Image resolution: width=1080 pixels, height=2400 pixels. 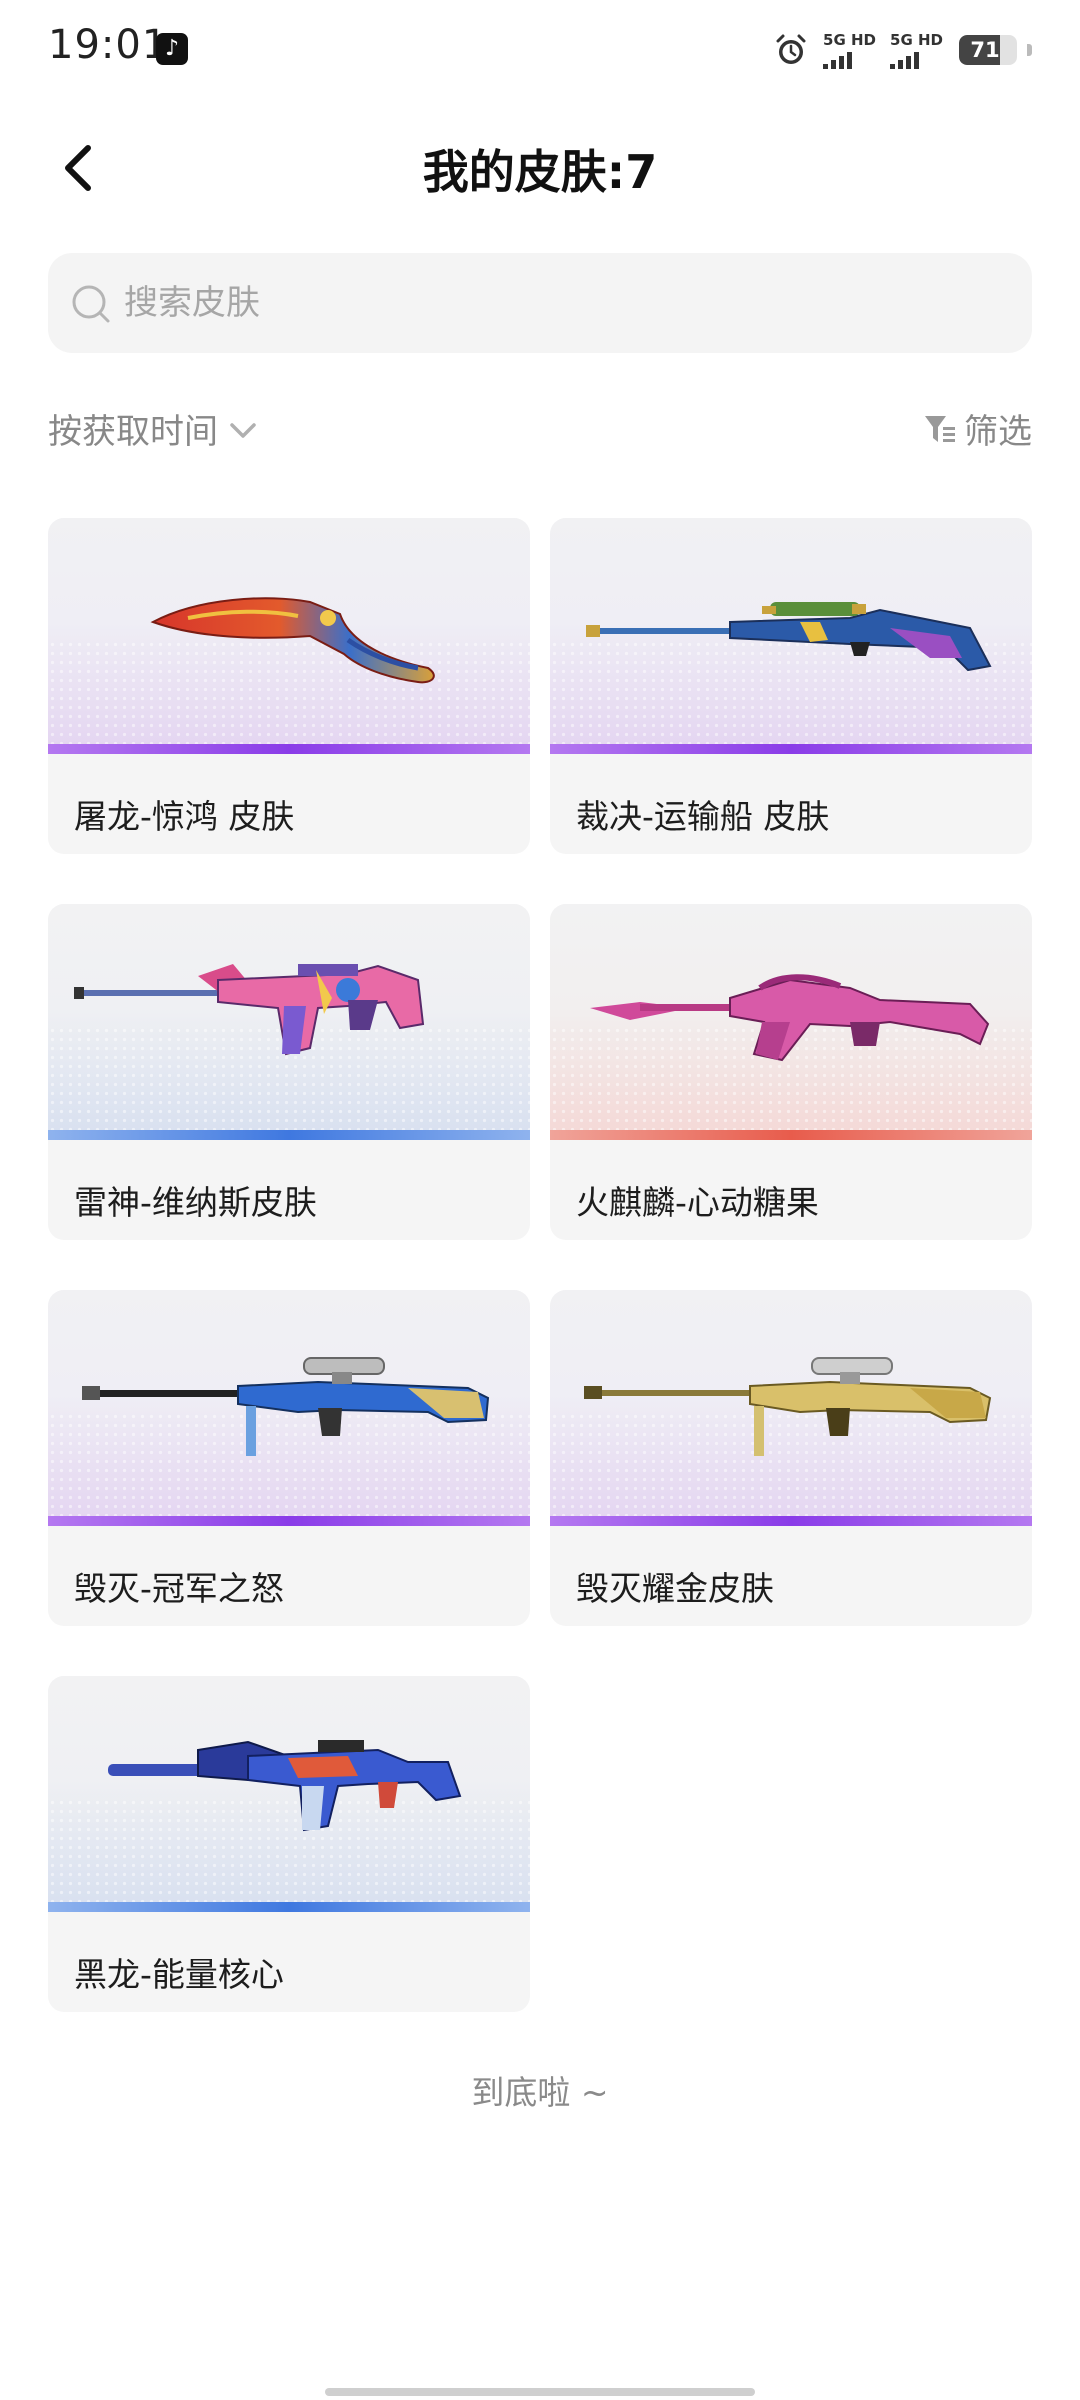 What do you see at coordinates (91, 304) in the screenshot?
I see `search-icon` at bounding box center [91, 304].